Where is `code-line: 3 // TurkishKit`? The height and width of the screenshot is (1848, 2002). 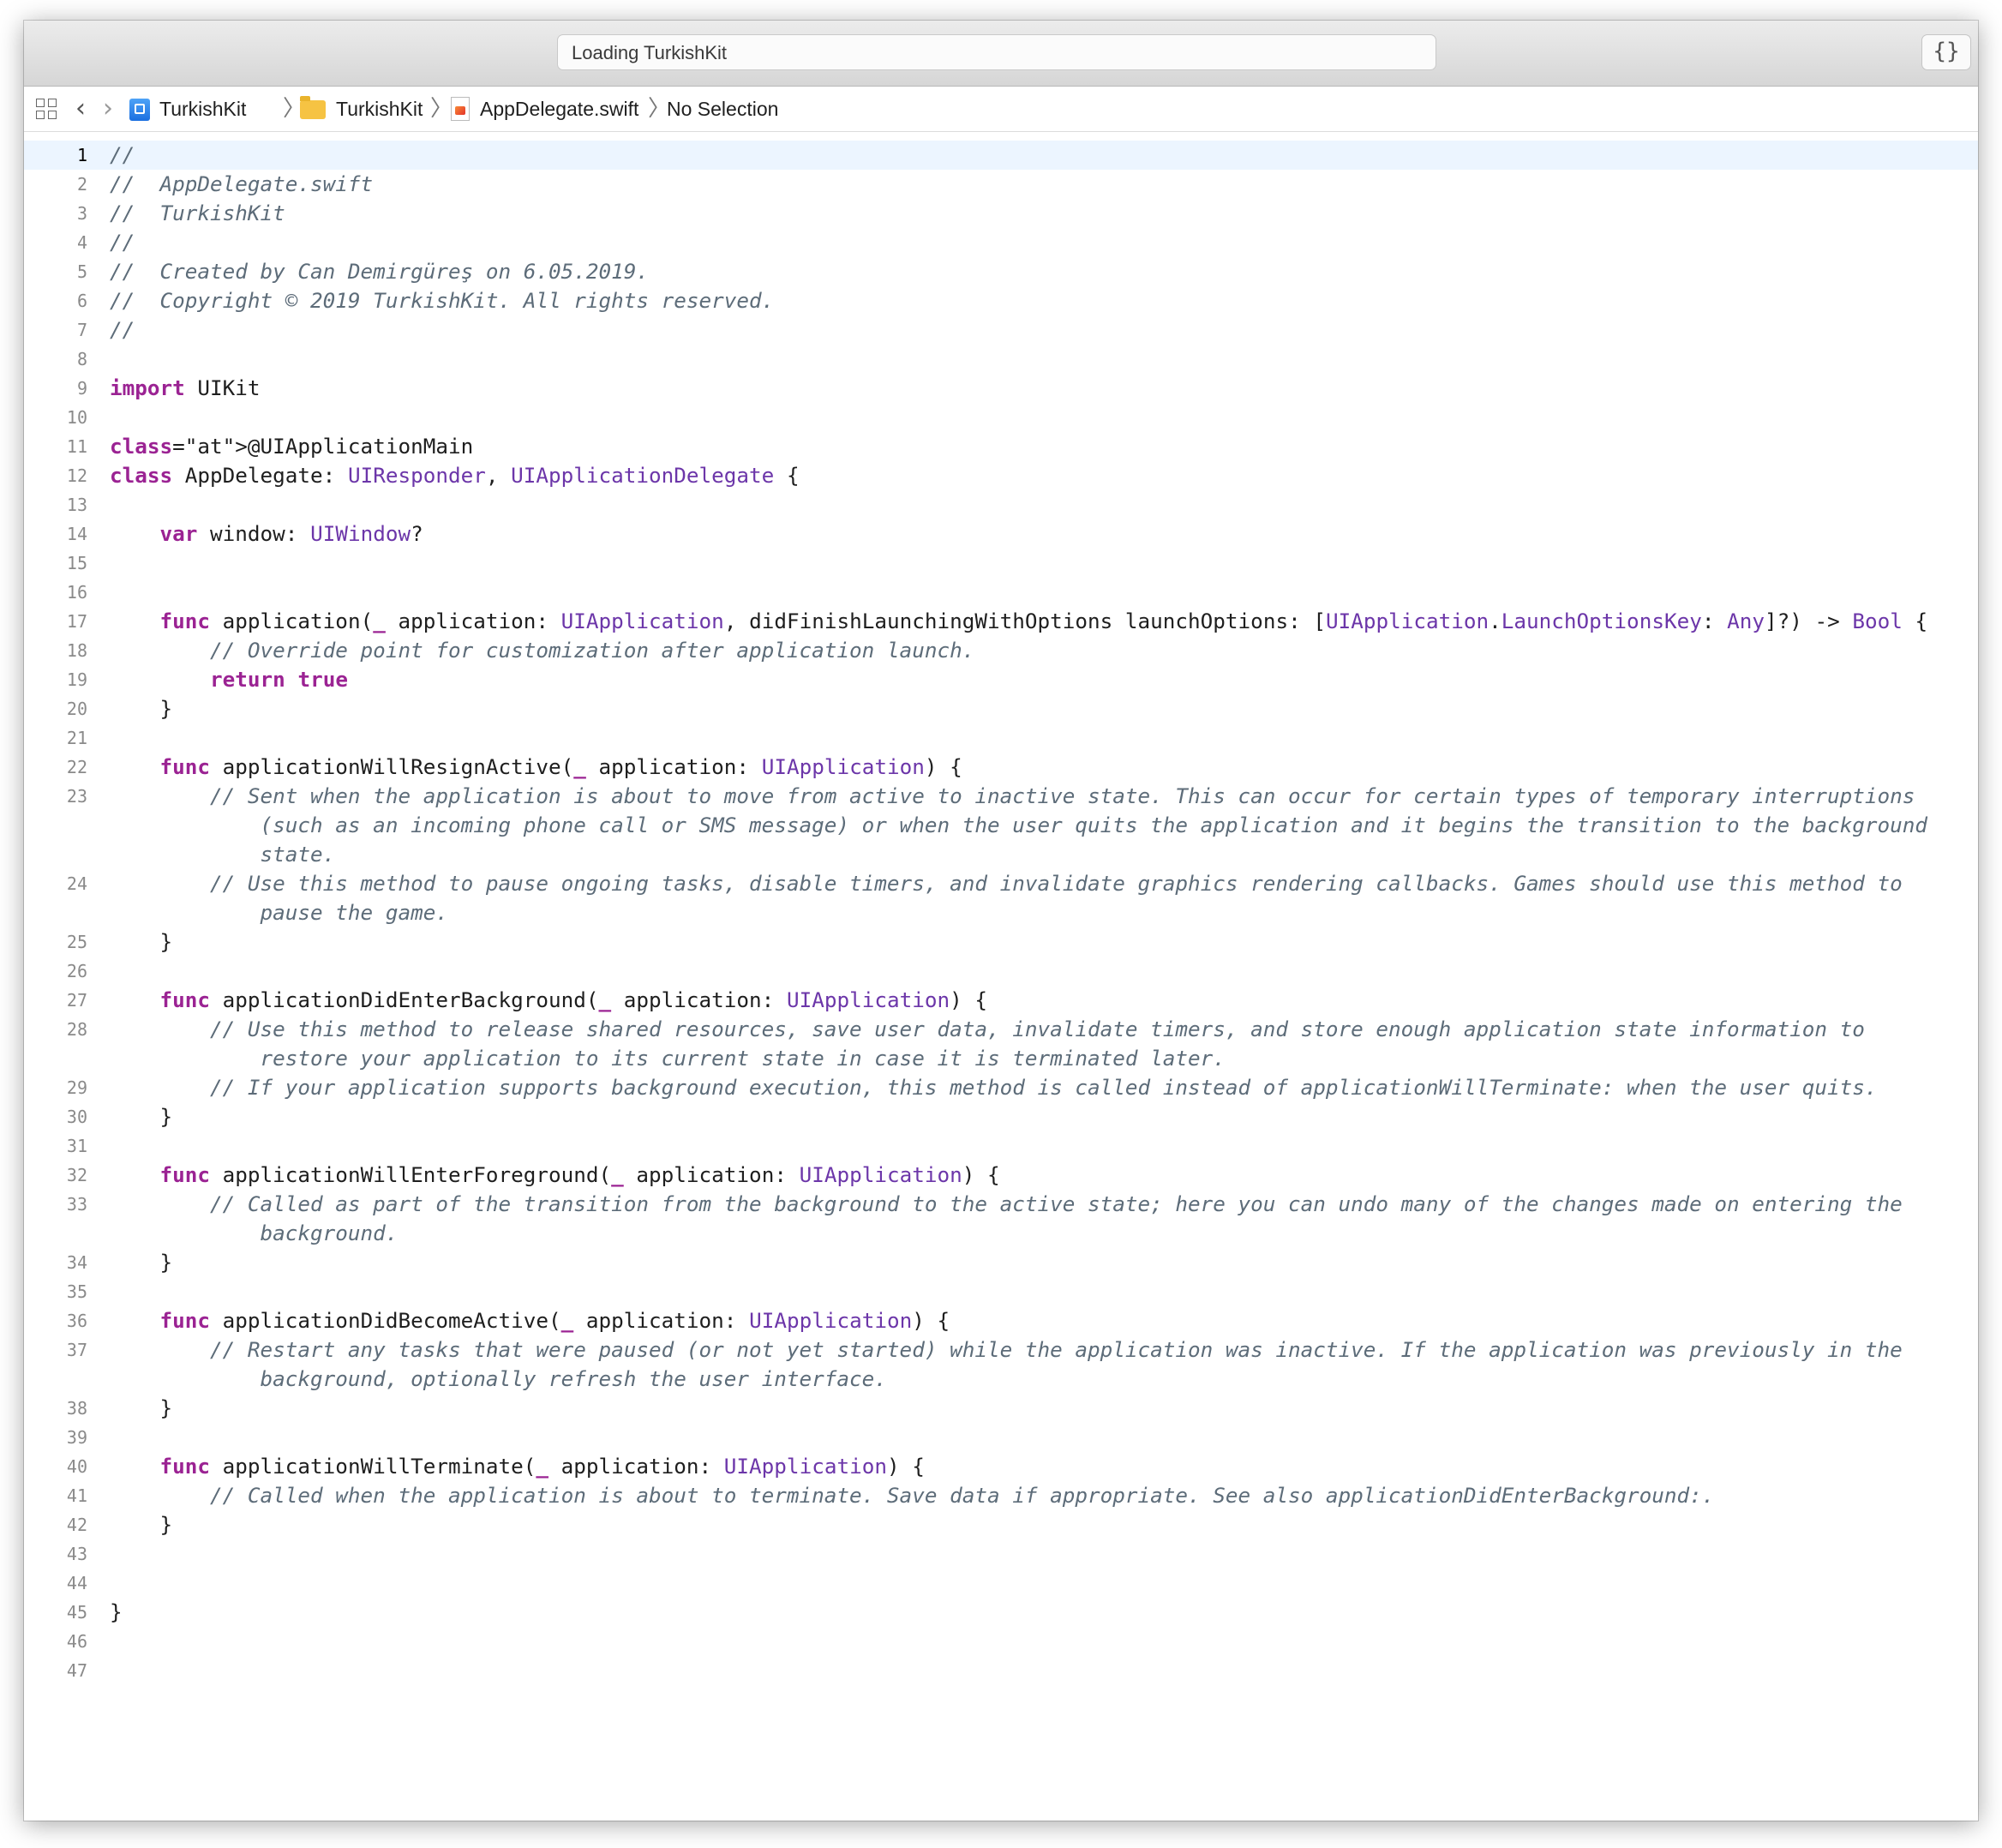
code-line: 3 // TurkishKit is located at coordinates (1001, 213).